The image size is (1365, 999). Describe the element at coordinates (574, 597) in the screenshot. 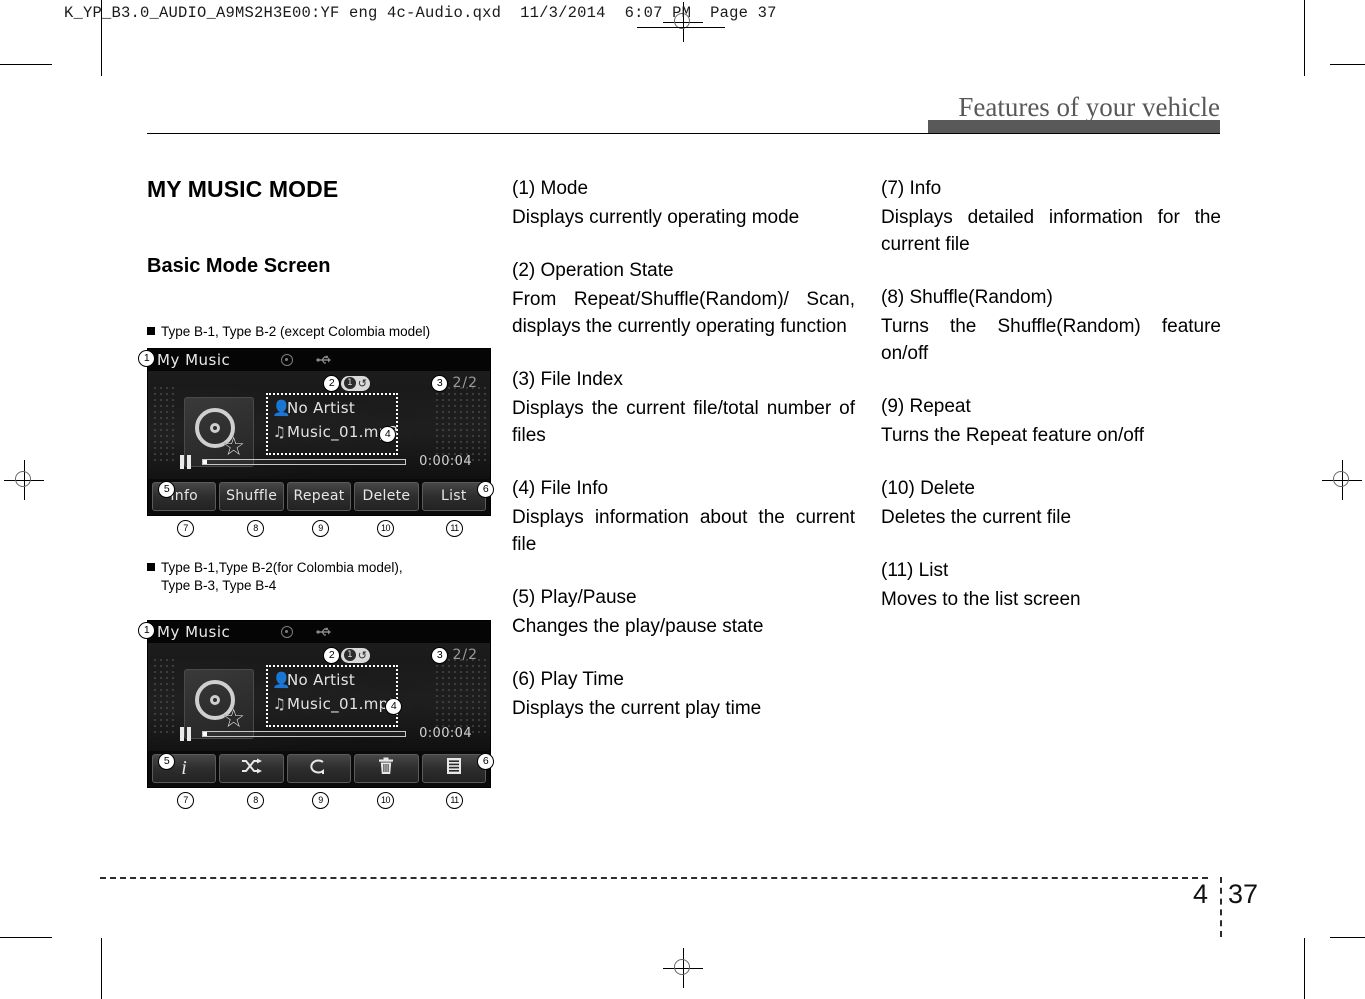

I see `entry-term: (5) Play/Pause` at that location.